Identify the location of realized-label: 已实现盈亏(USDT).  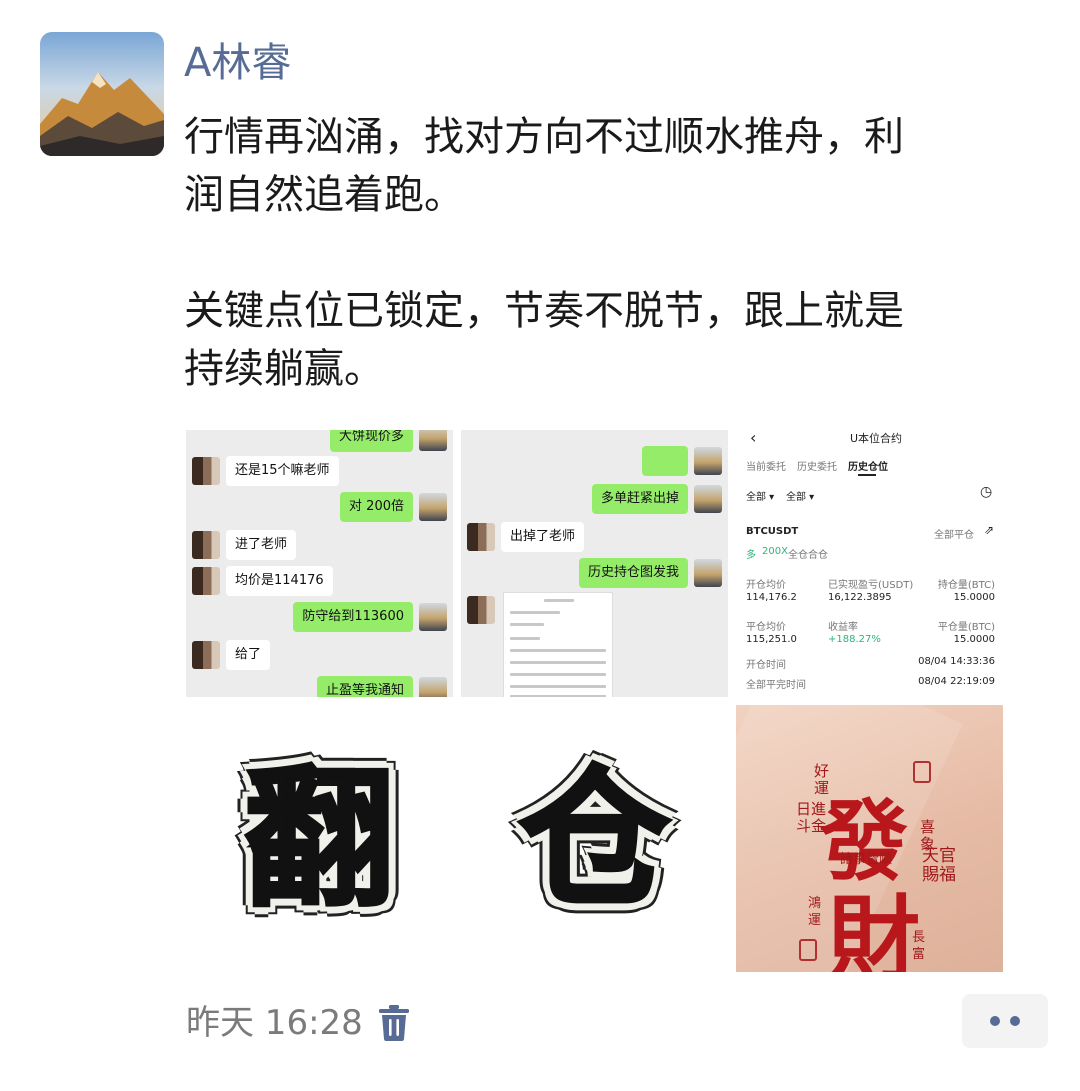
(871, 585).